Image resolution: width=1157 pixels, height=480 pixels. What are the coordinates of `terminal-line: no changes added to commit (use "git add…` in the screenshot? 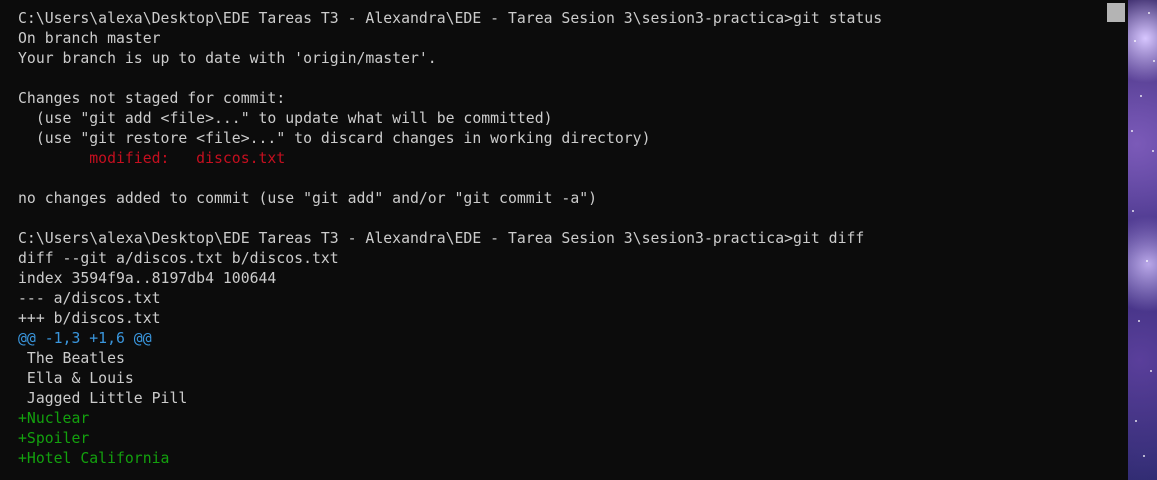 It's located at (308, 198).